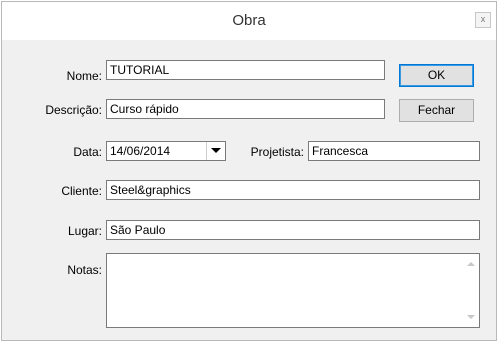 This screenshot has height=342, width=499. I want to click on cliente-input: Steel&graphics, so click(293, 190).